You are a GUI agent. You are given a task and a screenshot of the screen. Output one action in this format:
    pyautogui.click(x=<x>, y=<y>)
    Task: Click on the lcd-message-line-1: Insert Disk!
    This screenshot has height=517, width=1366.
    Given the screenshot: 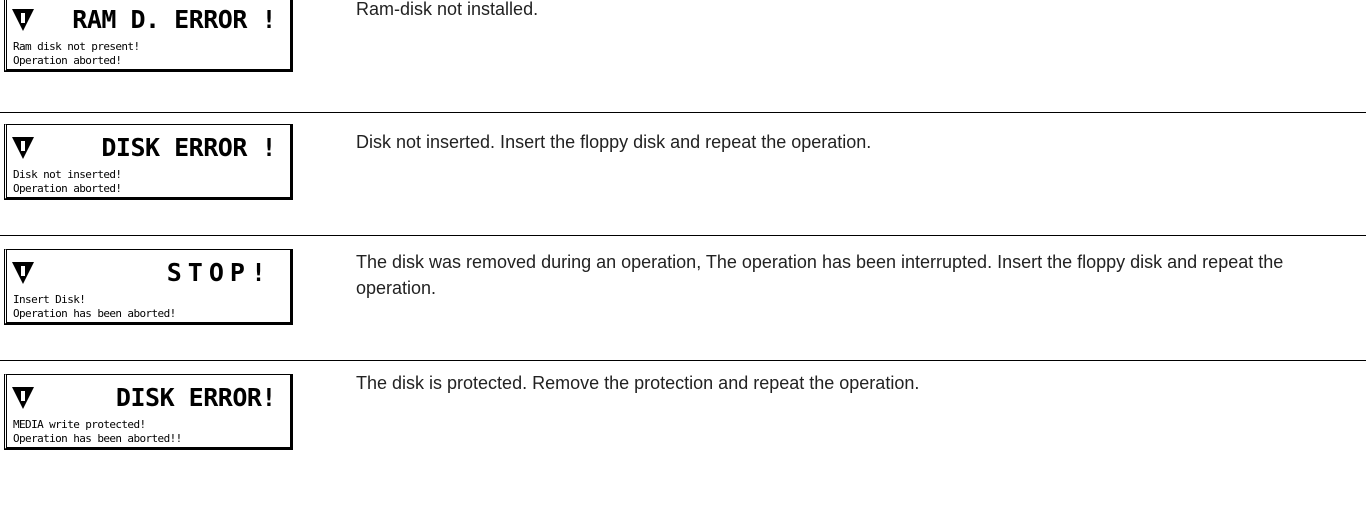 What is the action you would take?
    pyautogui.click(x=49, y=299)
    